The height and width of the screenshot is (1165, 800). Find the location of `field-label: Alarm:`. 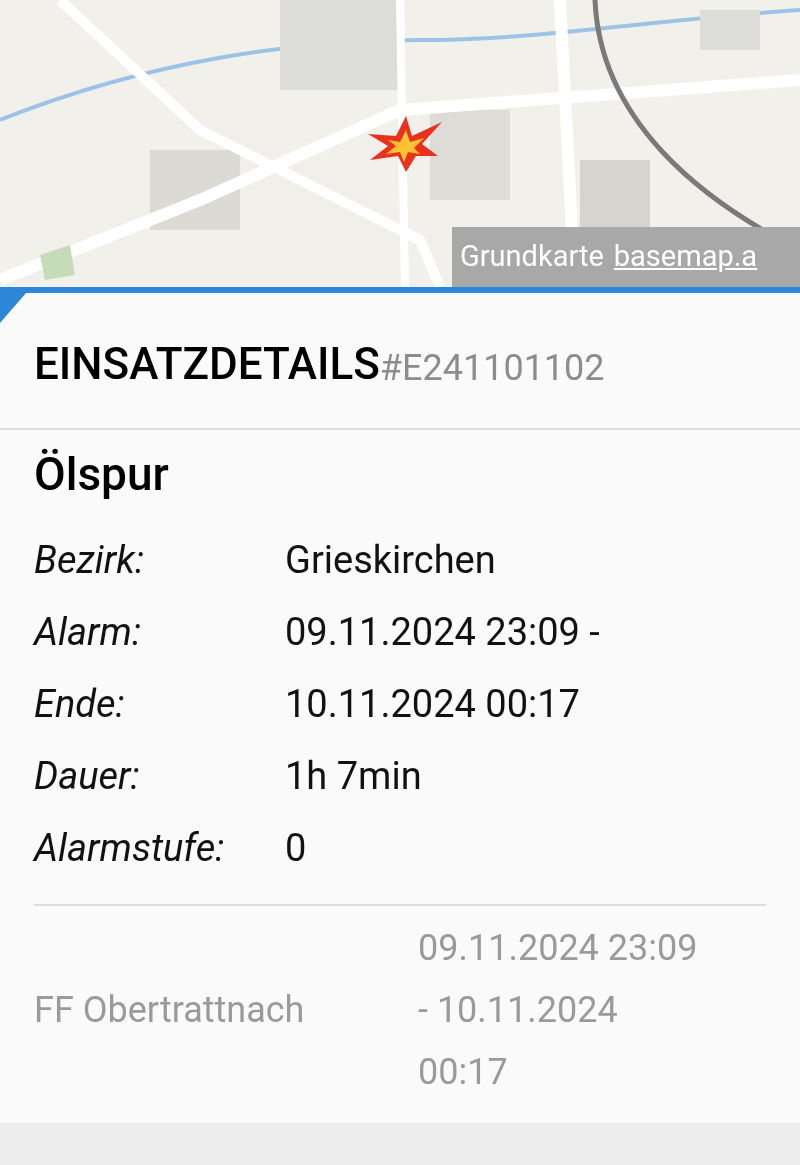

field-label: Alarm: is located at coordinates (88, 632).